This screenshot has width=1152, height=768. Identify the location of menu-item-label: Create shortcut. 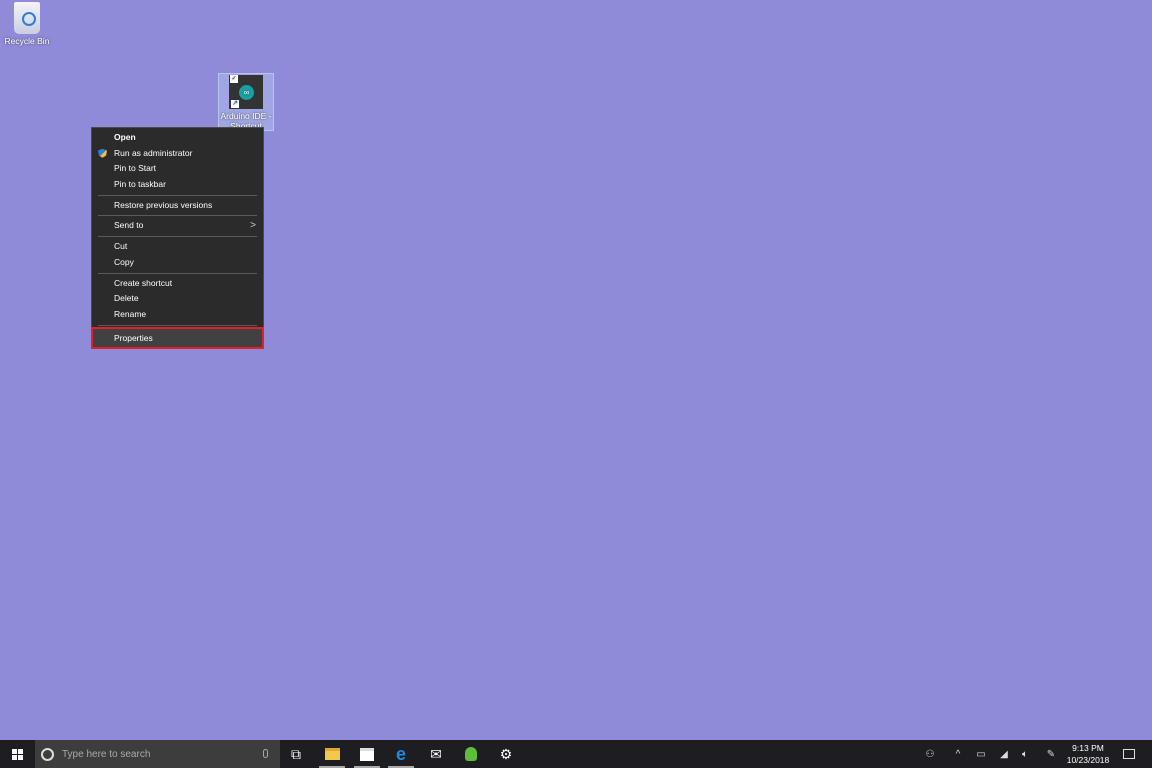
(143, 282).